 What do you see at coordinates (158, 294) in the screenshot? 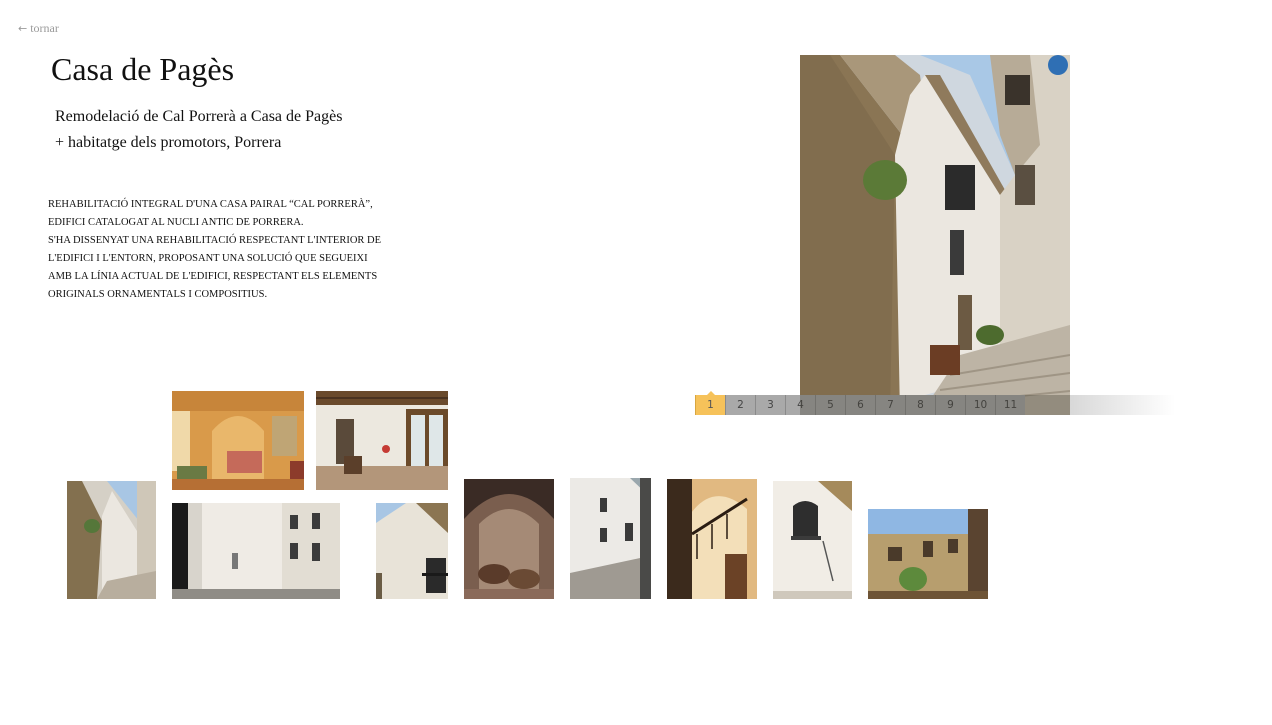
I see `description-line: ORIGINALS ORNAMENTALS I COMPOSITIUS.` at bounding box center [158, 294].